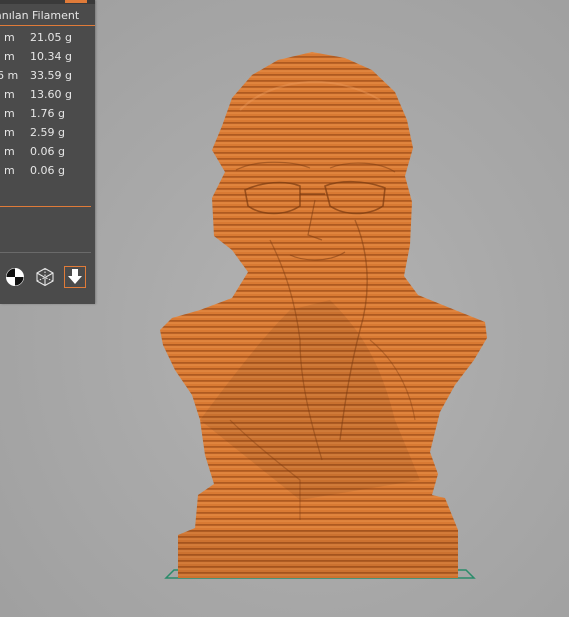 The width and height of the screenshot is (569, 617). I want to click on filament-weight: 21.05 g, so click(51, 37).